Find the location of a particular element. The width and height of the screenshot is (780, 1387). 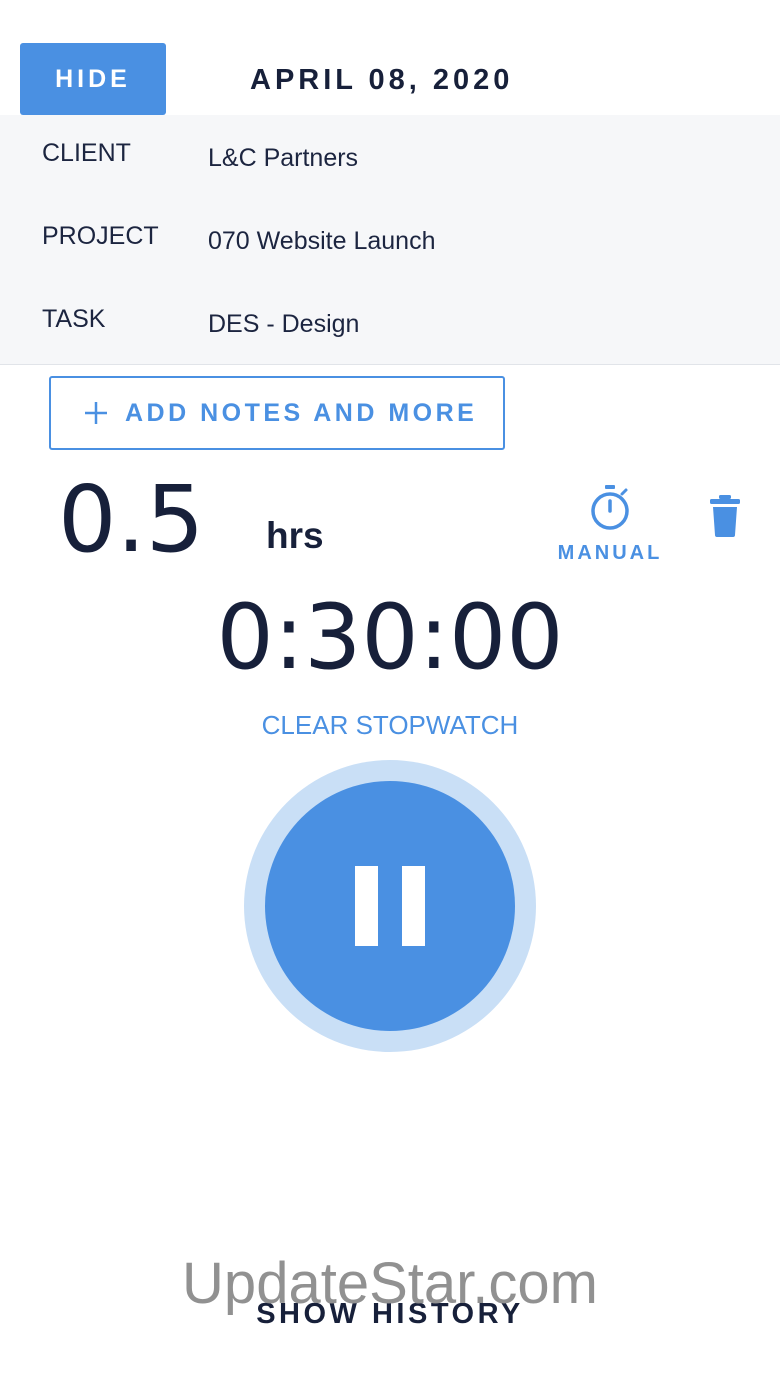

project-label: PROJECT is located at coordinates (100, 236).